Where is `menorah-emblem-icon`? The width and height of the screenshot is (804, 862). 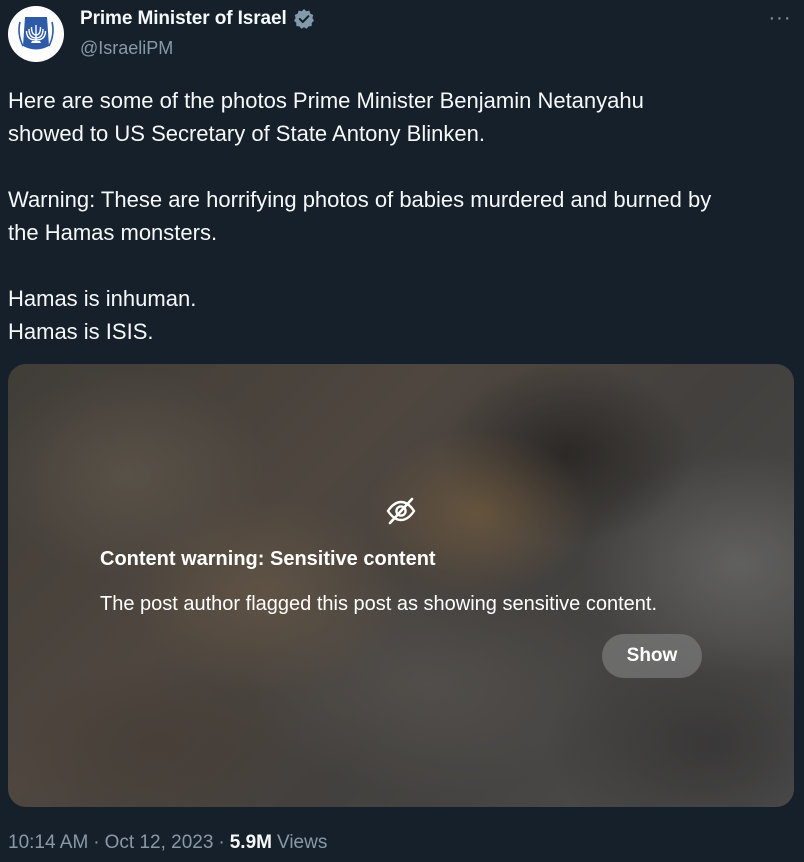
menorah-emblem-icon is located at coordinates (36, 34).